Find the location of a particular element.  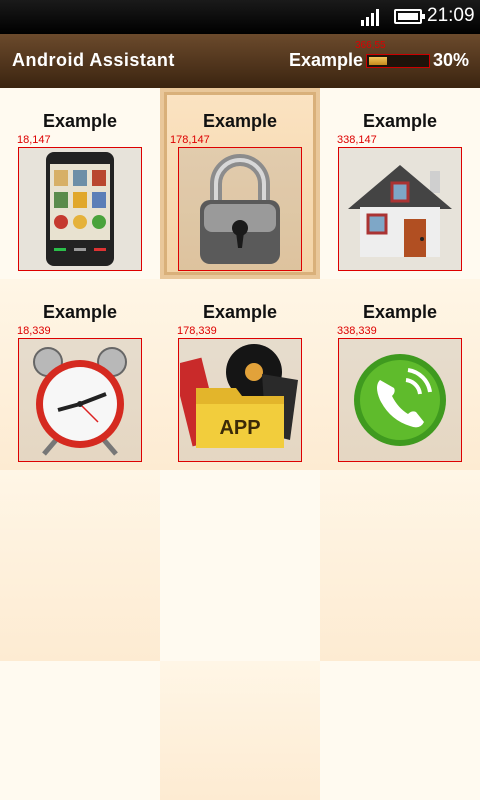

lock-icon is located at coordinates (240, 209).